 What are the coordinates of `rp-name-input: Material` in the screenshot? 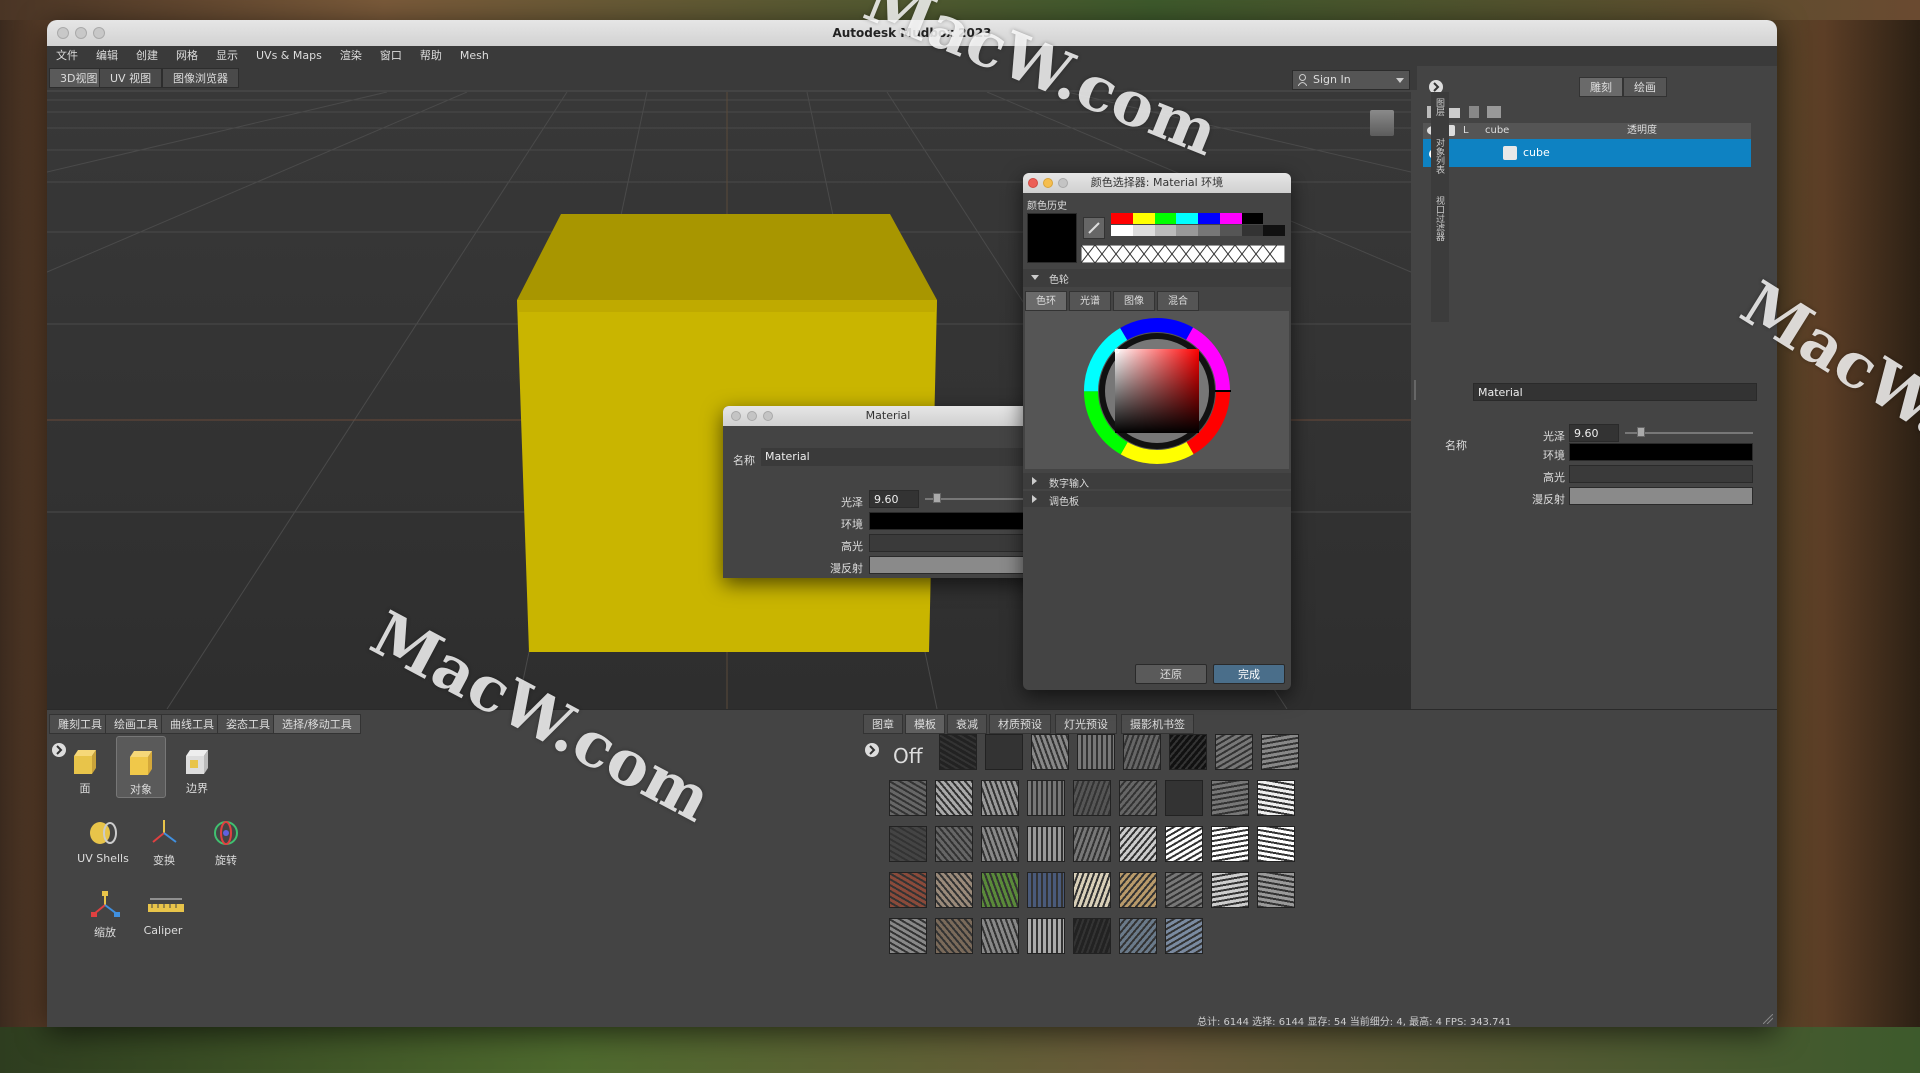 It's located at (1615, 392).